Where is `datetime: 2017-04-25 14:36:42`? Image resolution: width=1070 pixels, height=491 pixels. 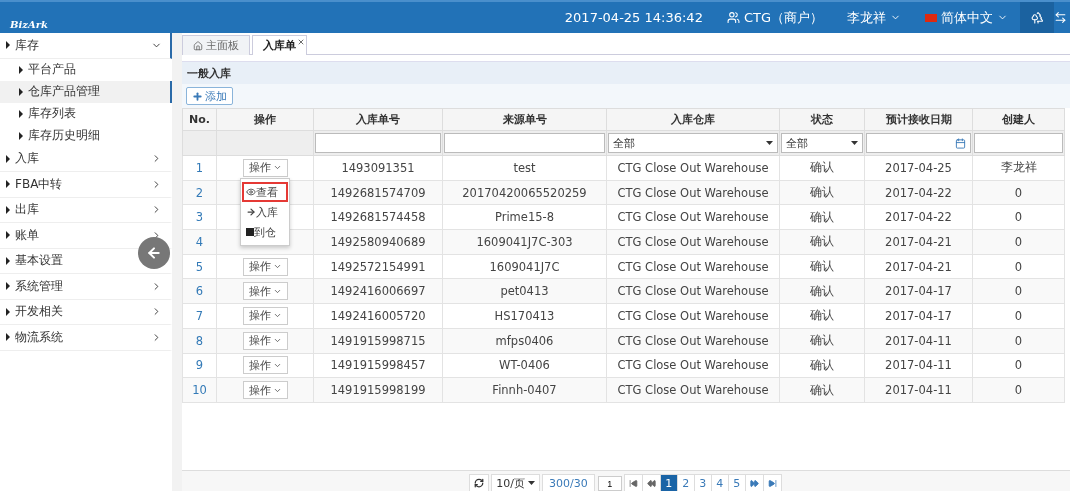
datetime: 2017-04-25 14:36:42 is located at coordinates (633, 17).